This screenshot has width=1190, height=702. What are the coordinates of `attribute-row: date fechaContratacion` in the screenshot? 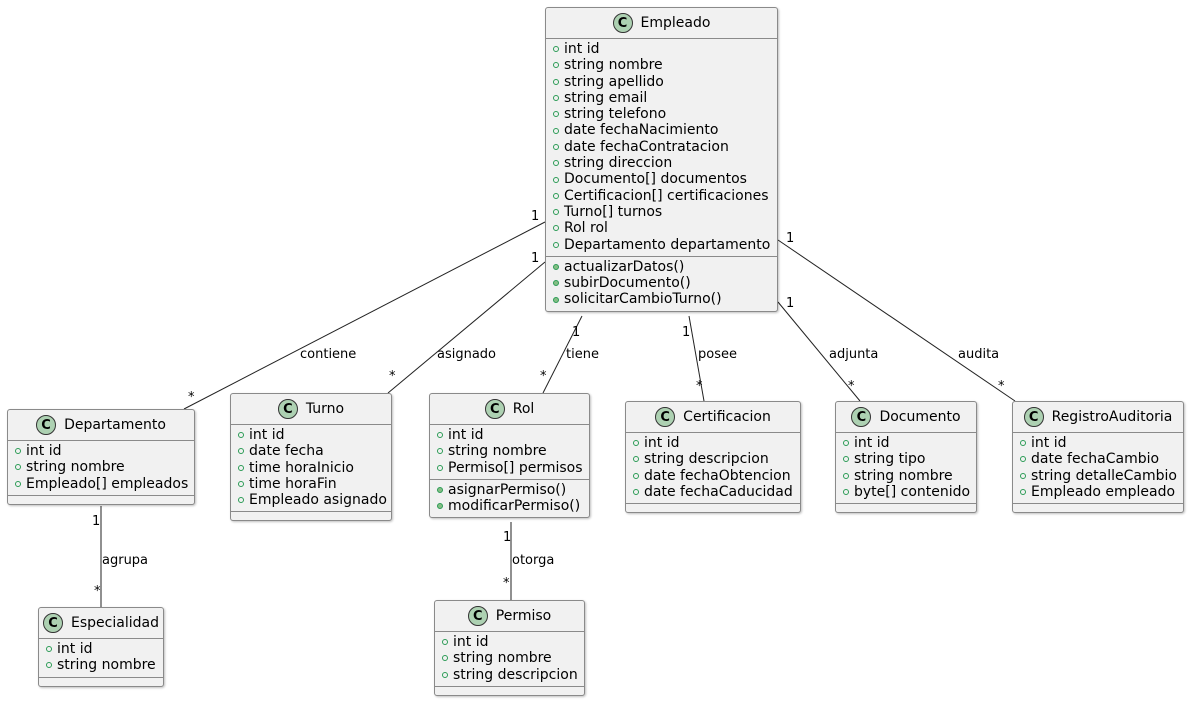 It's located at (661, 147).